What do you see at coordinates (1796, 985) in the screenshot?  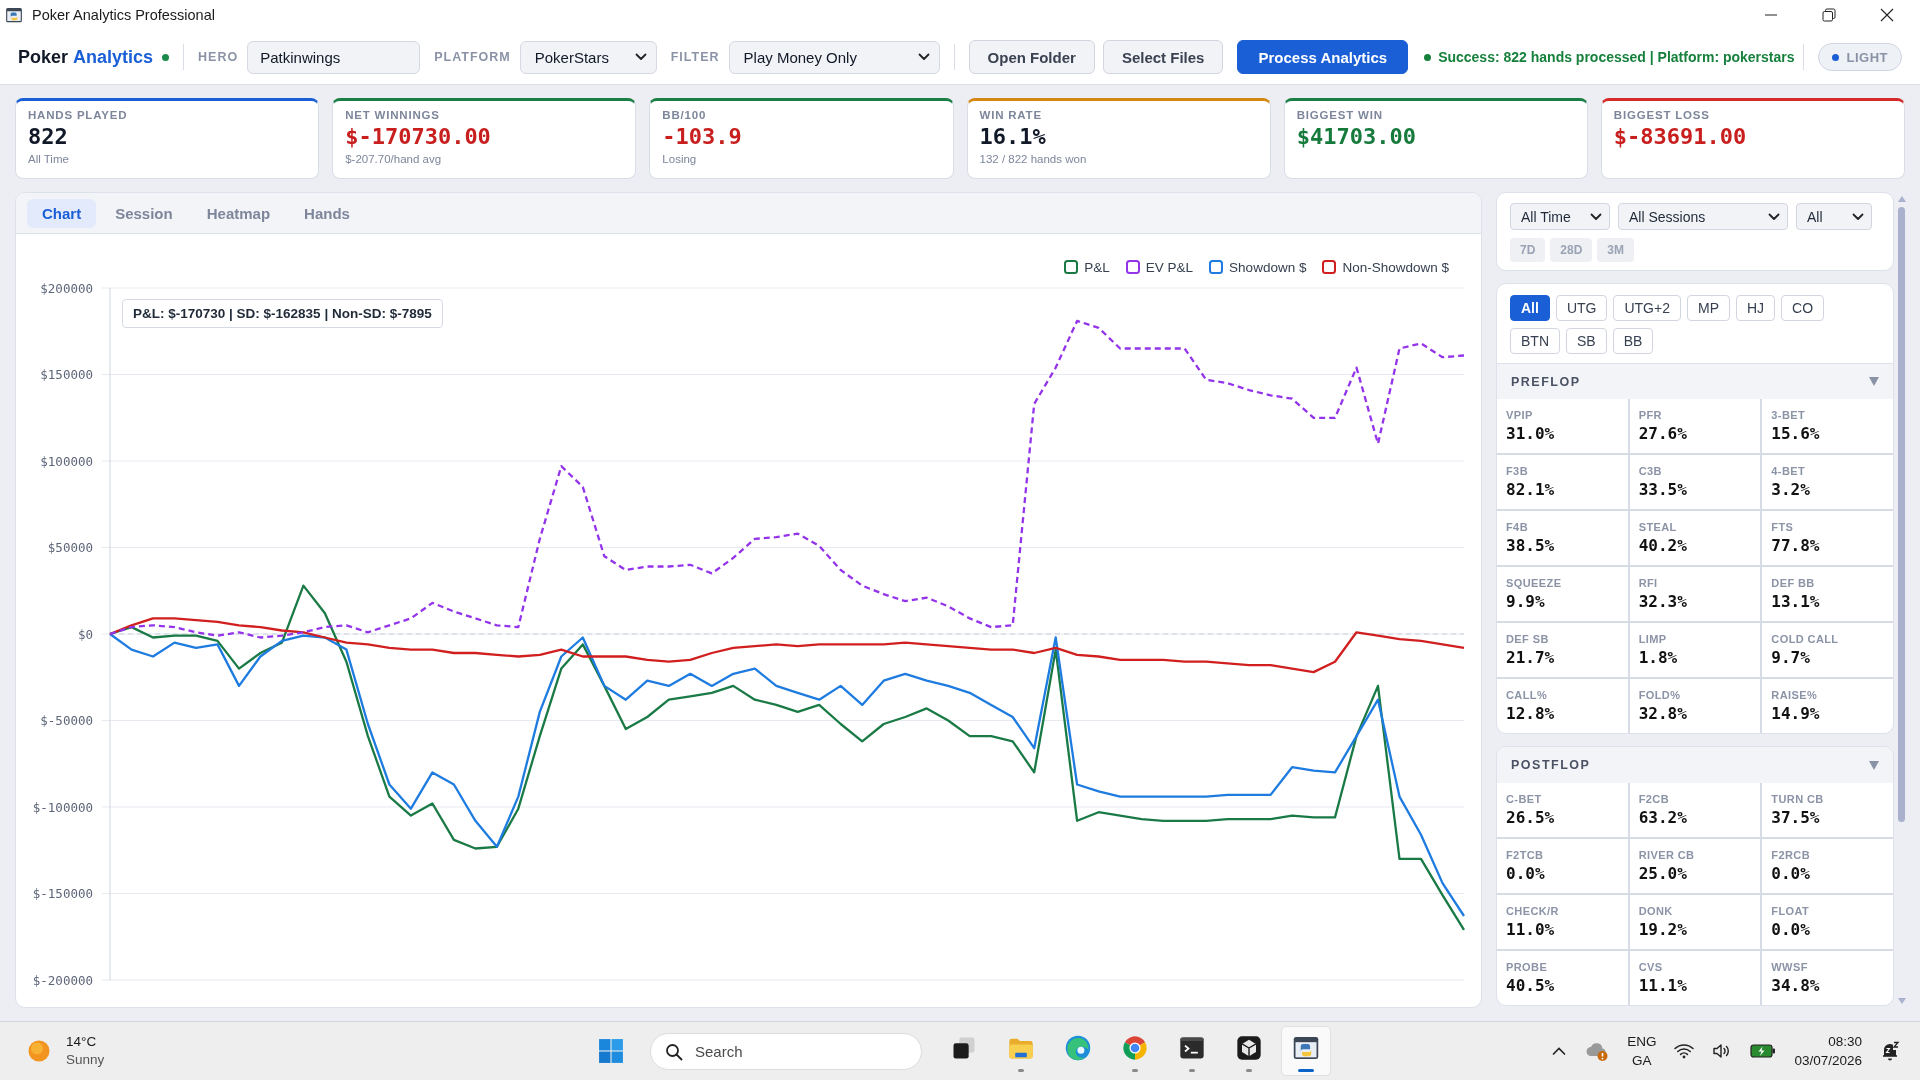 I see `stat-value: 34.8%` at bounding box center [1796, 985].